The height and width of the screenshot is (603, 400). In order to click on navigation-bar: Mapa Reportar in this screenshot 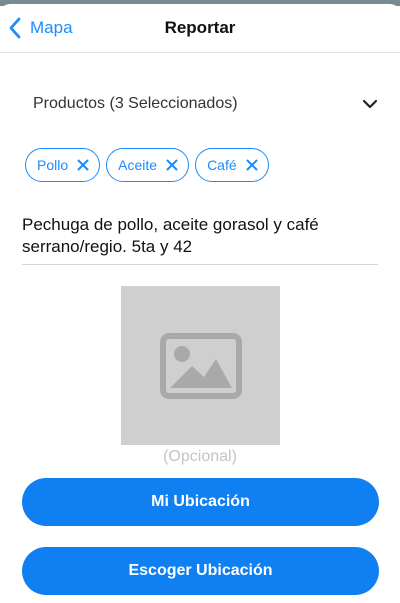, I will do `click(200, 28)`.